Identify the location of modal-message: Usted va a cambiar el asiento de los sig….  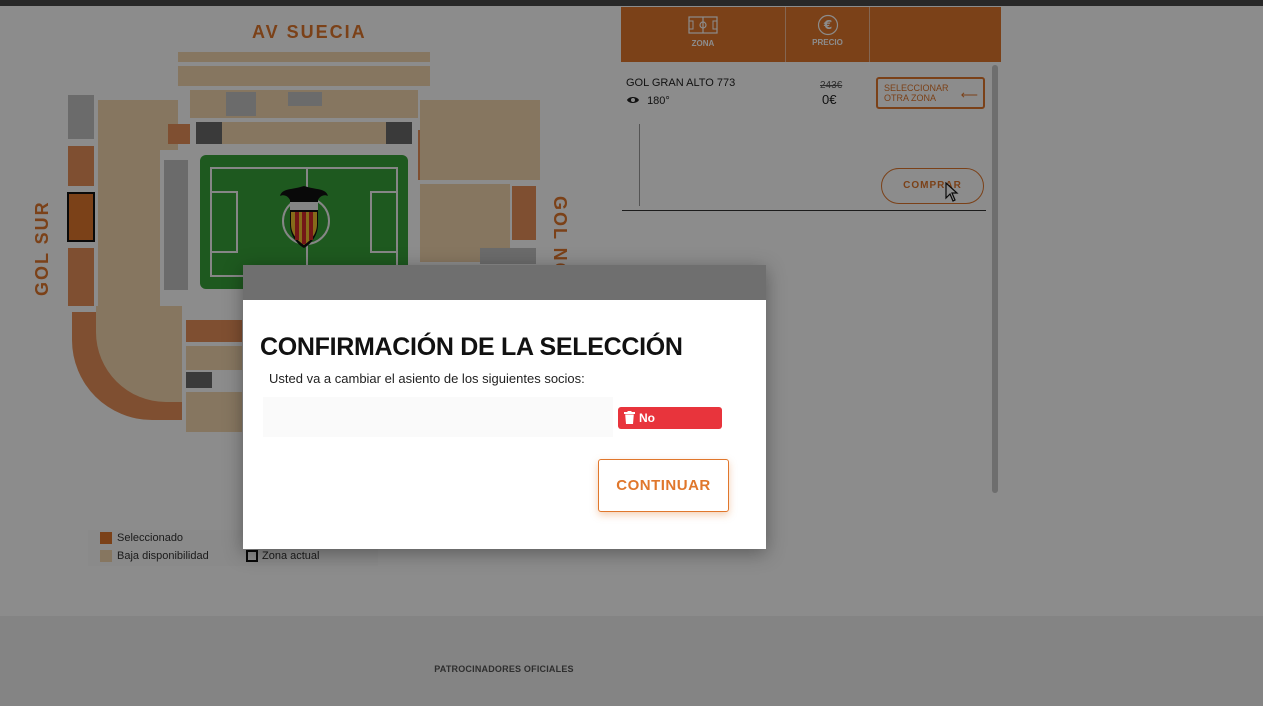
(427, 378).